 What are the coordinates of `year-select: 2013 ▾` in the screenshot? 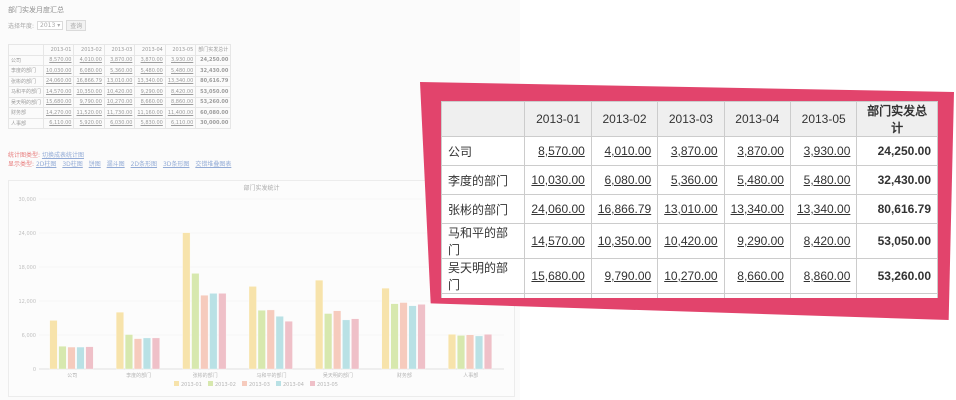 It's located at (50, 25).